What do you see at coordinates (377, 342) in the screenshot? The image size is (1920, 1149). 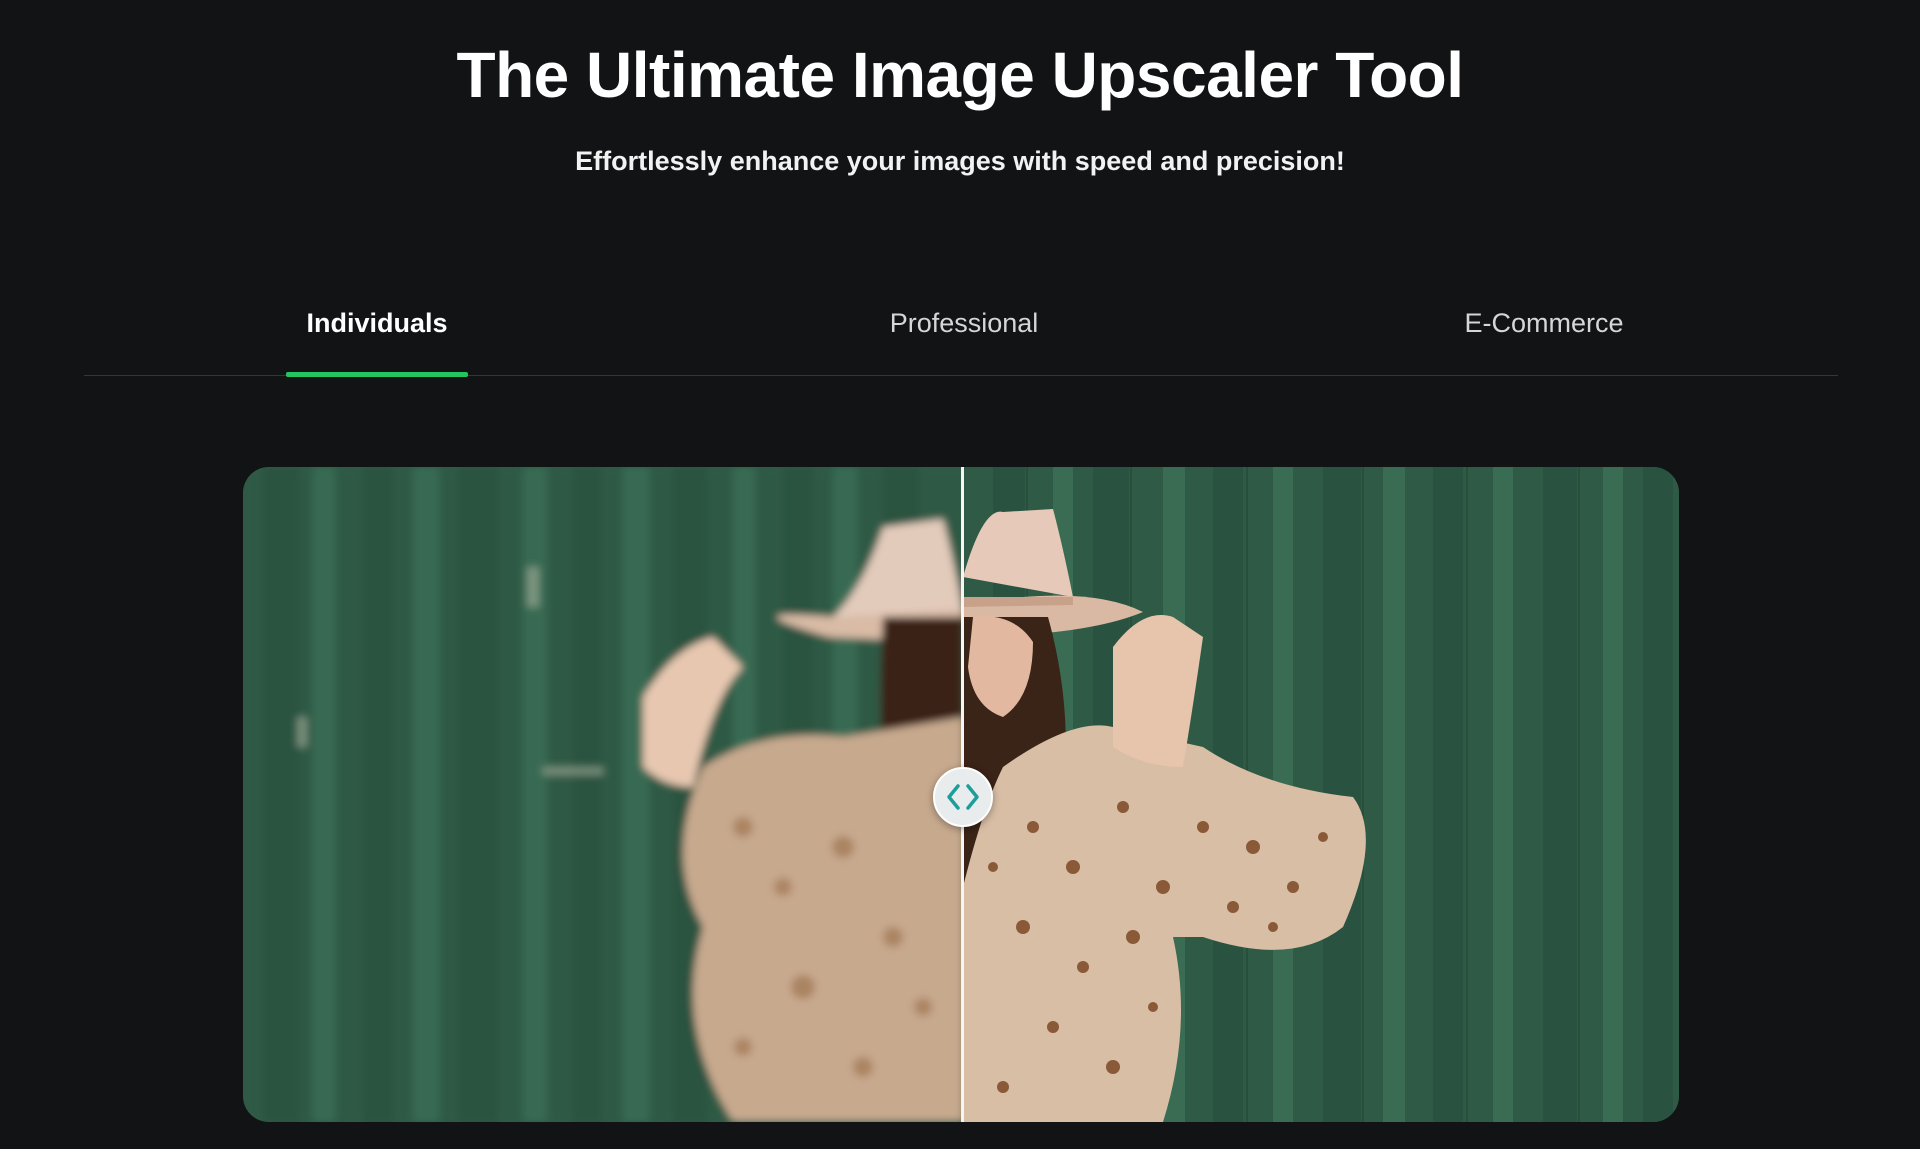 I see `tab-individuals: Individuals` at bounding box center [377, 342].